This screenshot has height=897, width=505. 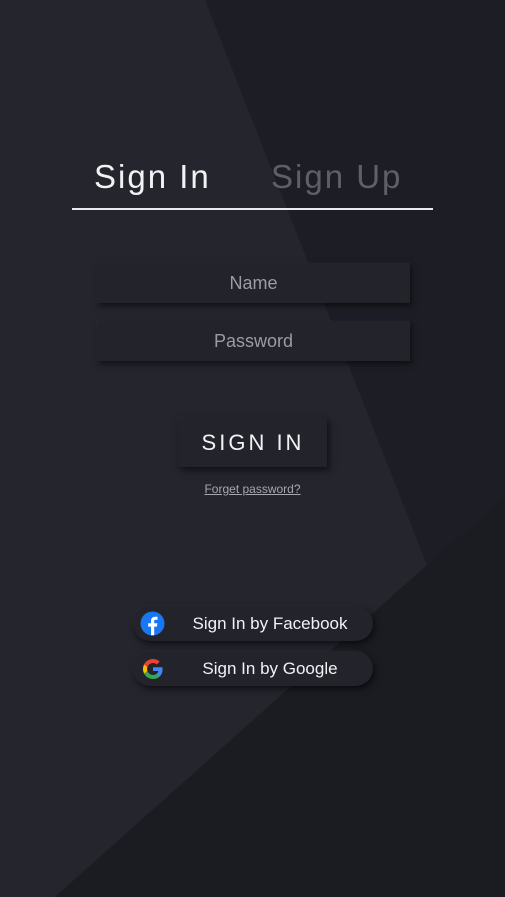 I want to click on sign-in-button: SIGN IN, so click(x=253, y=442).